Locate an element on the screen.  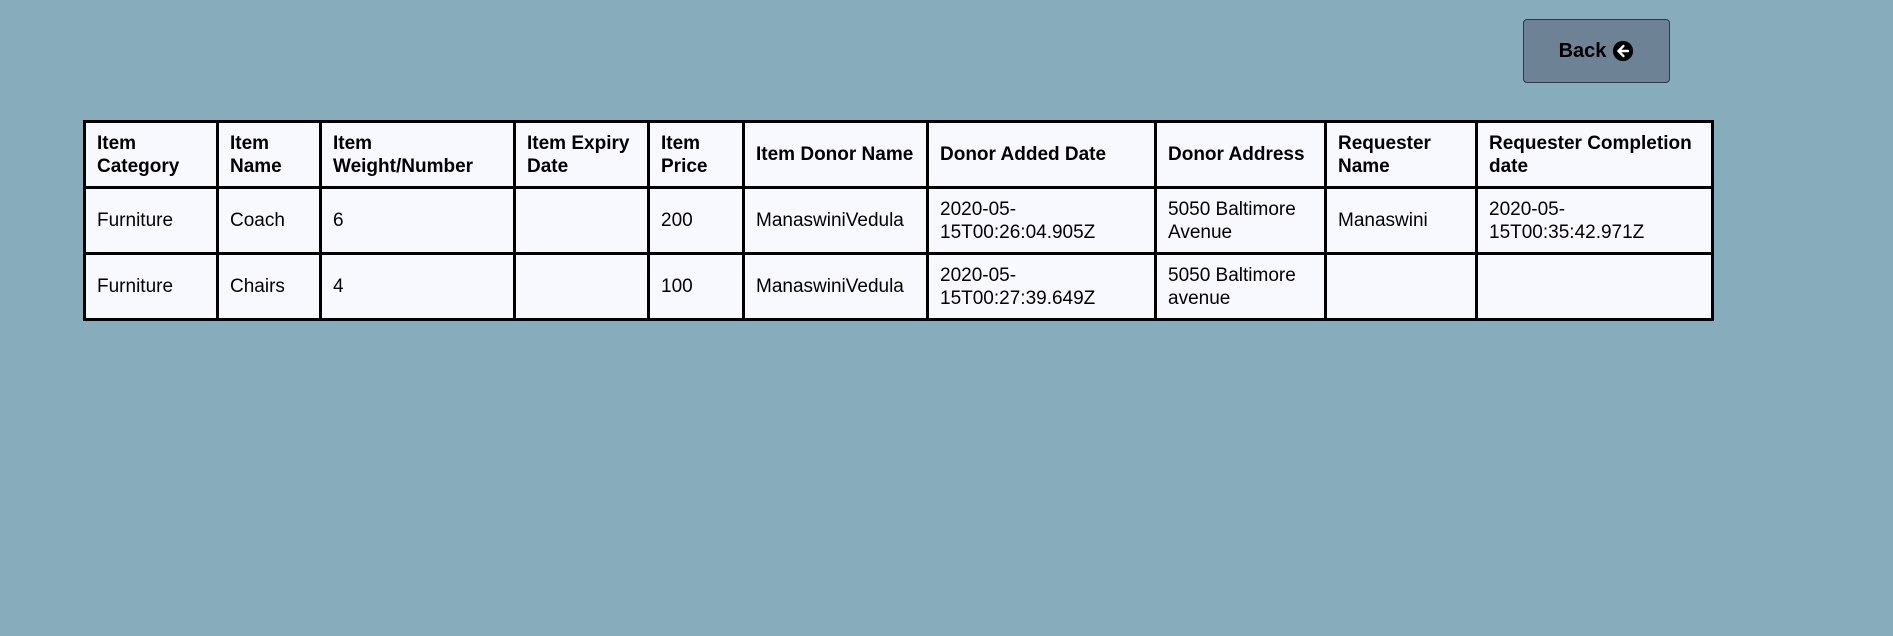
cell-item-weight-number: 4 is located at coordinates (417, 286).